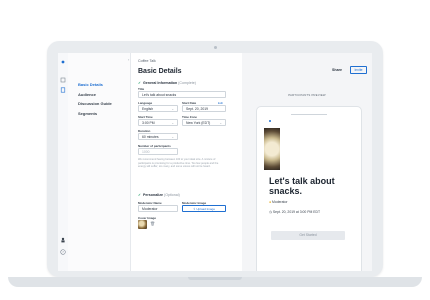 This screenshot has height=300, width=430. Describe the element at coordinates (215, 47) in the screenshot. I see `camera-dot` at that location.